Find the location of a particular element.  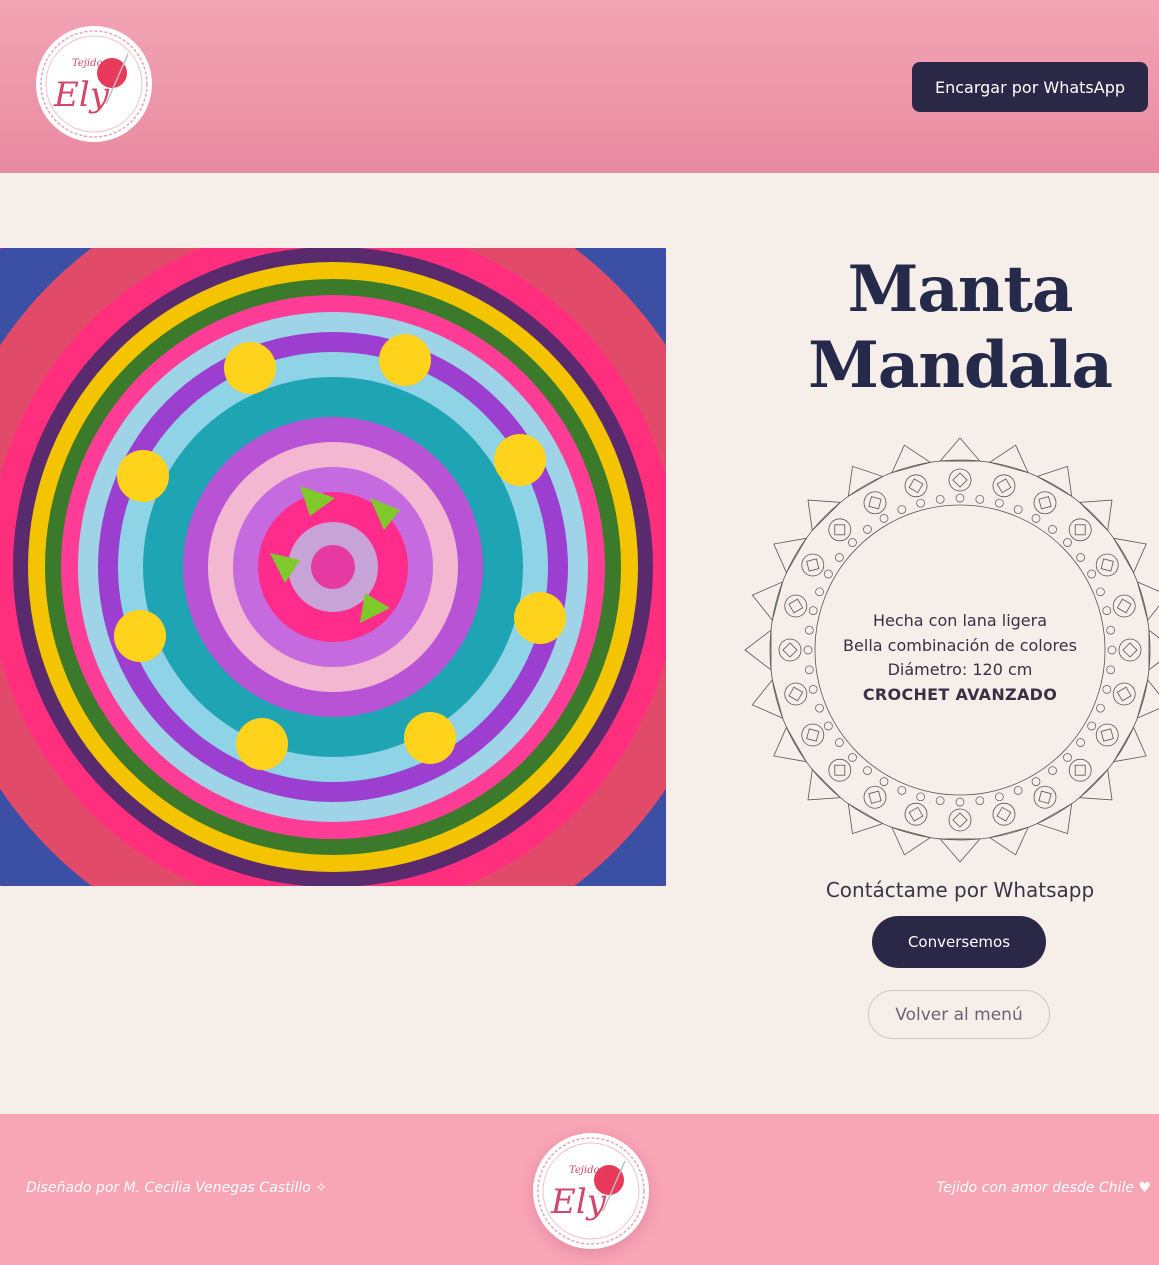

product-title-line-1: Manta is located at coordinates (960, 289).